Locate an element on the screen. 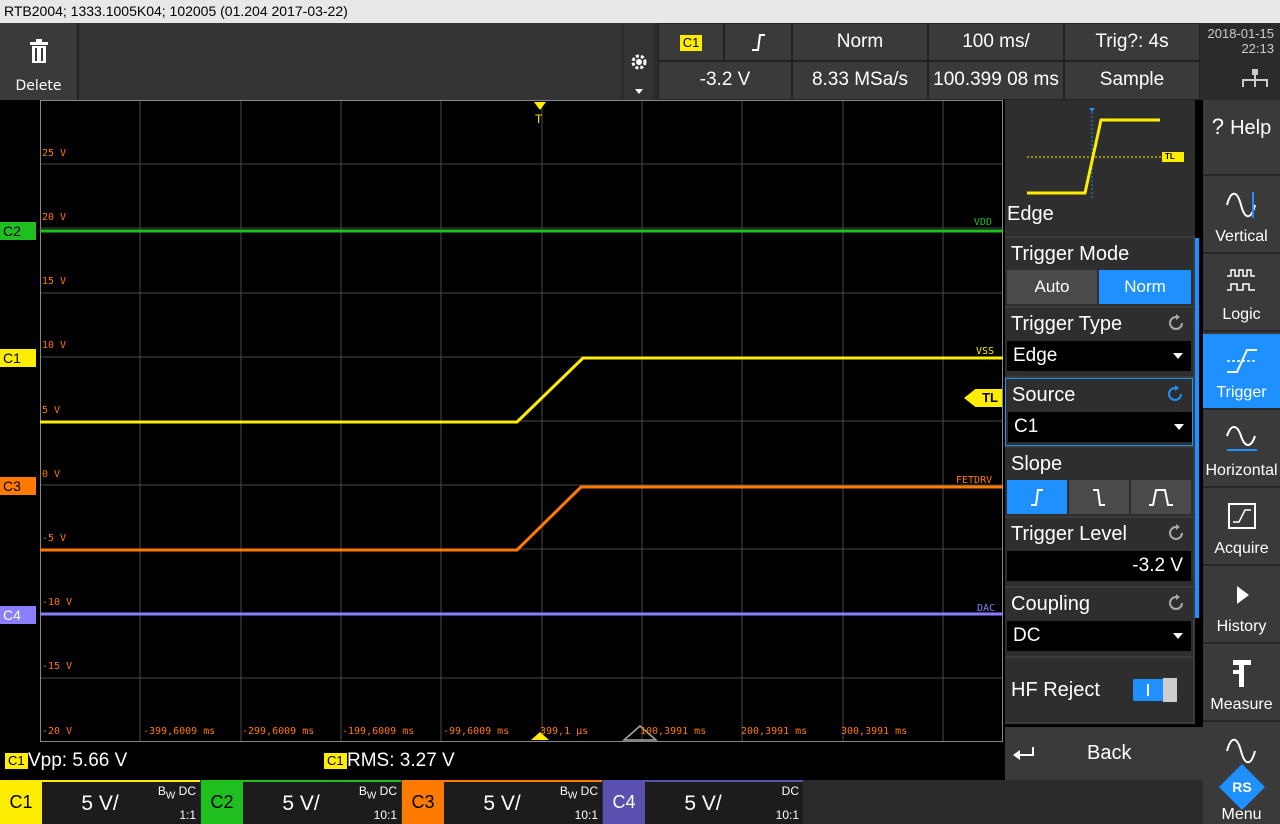 The height and width of the screenshot is (824, 1280). horizontal-icon is located at coordinates (1241, 438).